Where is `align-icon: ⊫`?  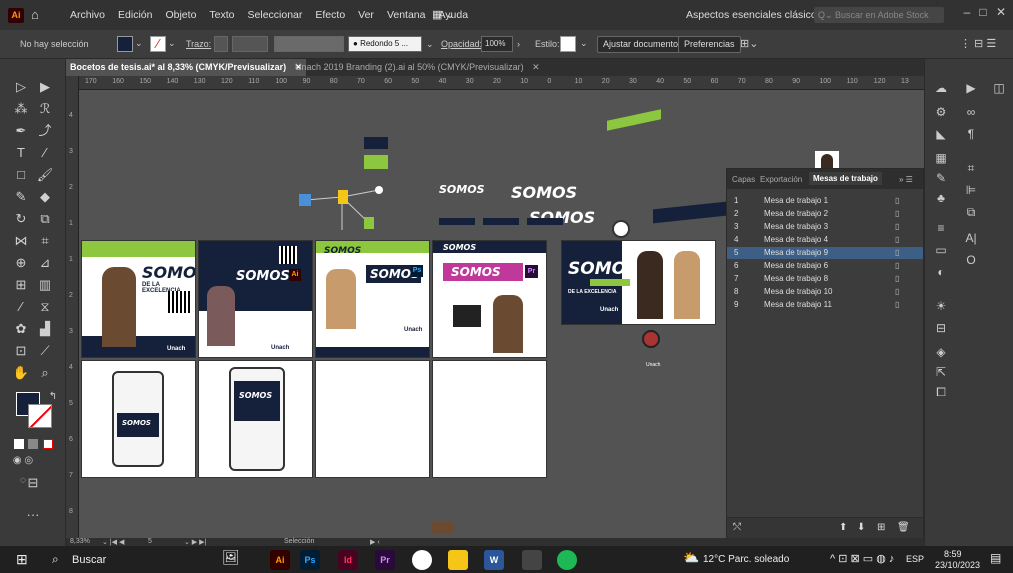
align-icon: ⊫ is located at coordinates (971, 190).